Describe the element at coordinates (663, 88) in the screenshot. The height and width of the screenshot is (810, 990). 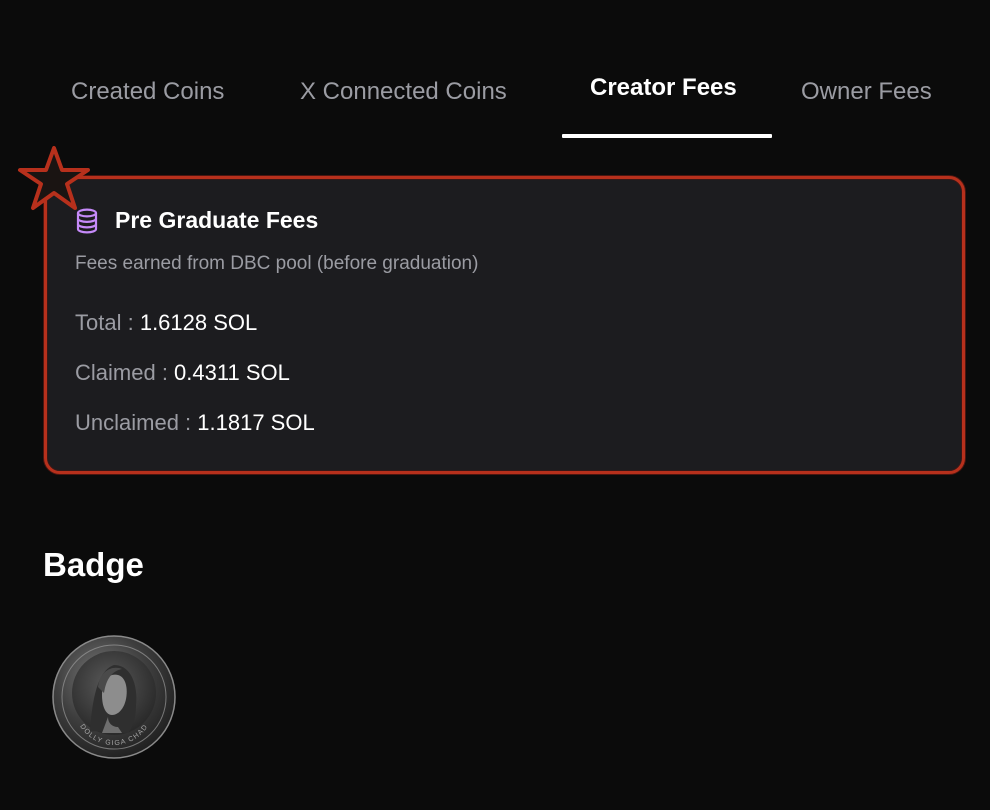
I see `tab-creator-fees: Creator Fees` at that location.